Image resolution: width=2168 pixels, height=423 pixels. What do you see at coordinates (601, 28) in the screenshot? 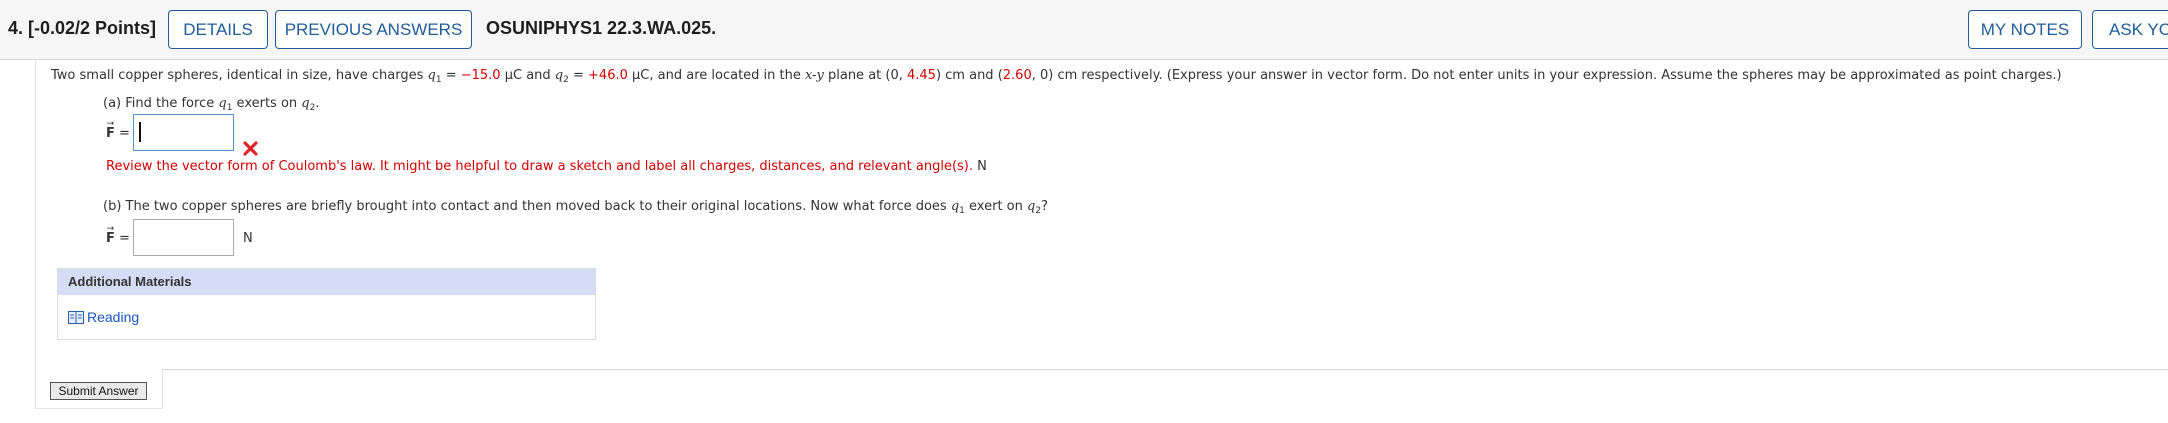
I see `question-code: OSUNIPHYS1 22.3.WA.025.` at bounding box center [601, 28].